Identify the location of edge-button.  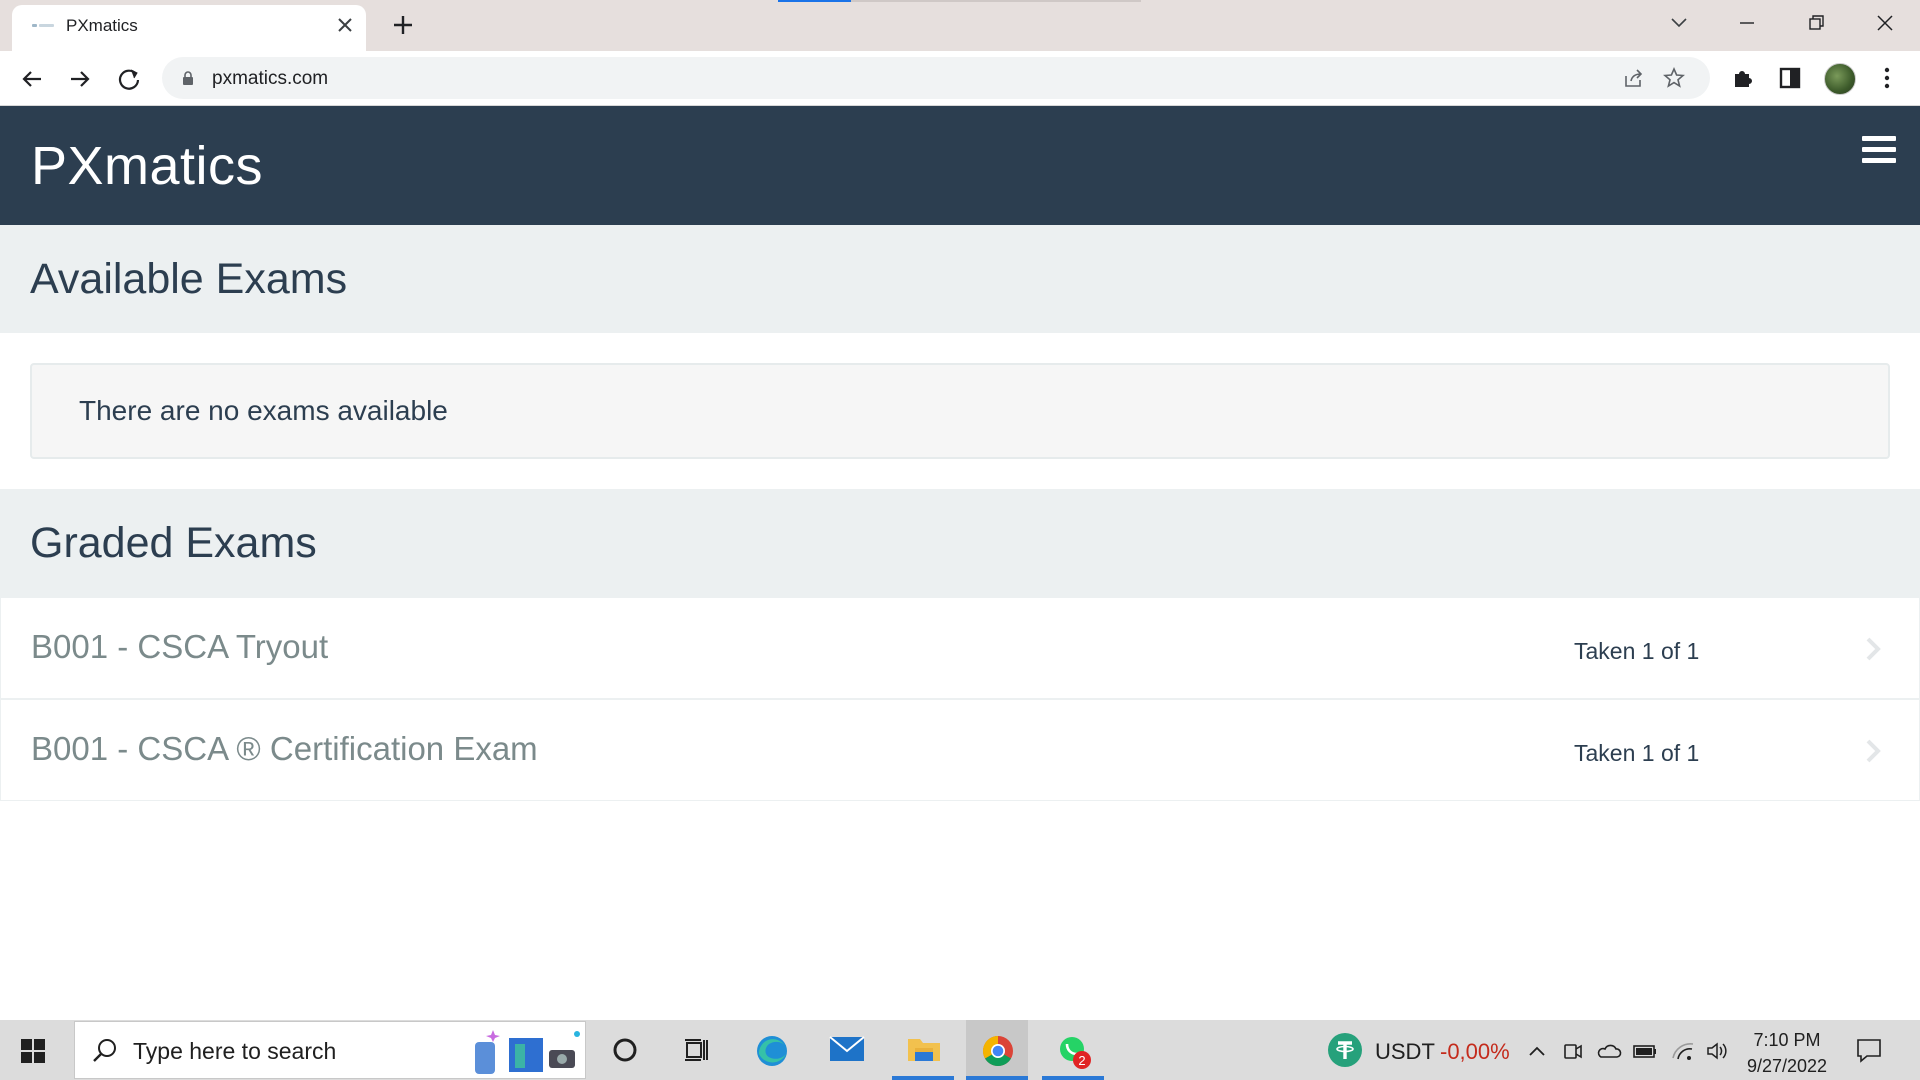
(771, 1050).